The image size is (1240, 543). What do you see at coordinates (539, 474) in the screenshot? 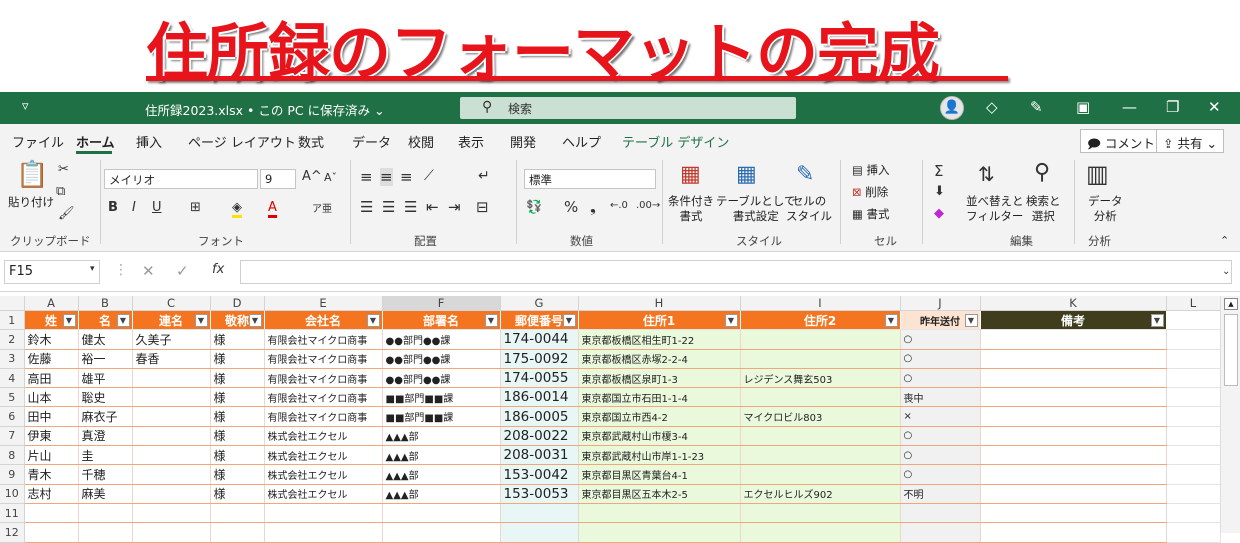
I see `table-cell: 153-0042` at bounding box center [539, 474].